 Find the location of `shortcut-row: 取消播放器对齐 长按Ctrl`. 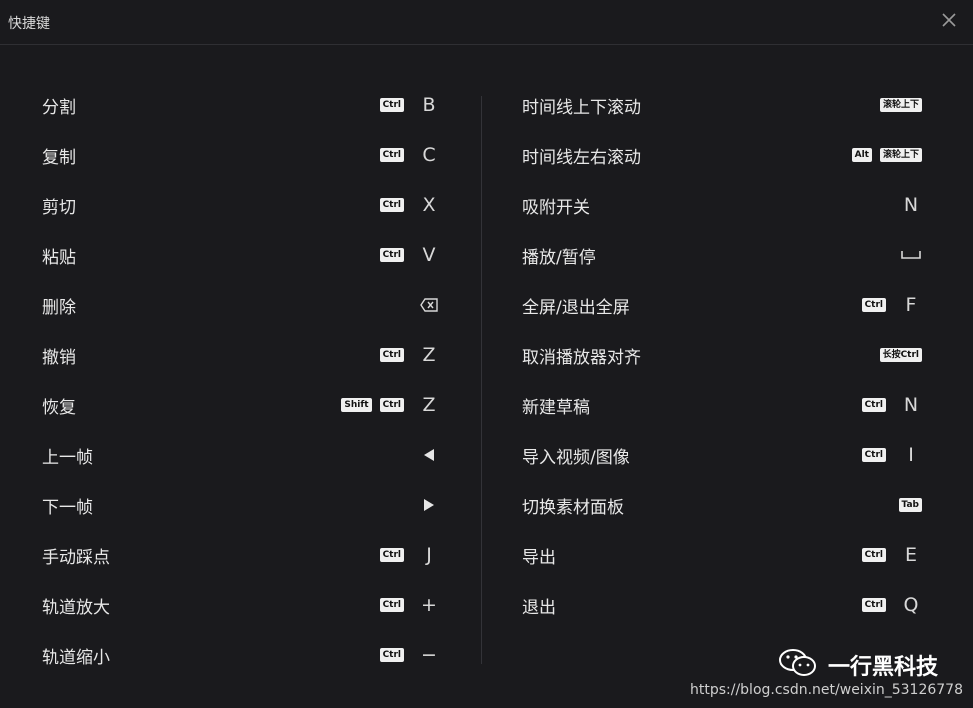

shortcut-row: 取消播放器对齐 长按Ctrl is located at coordinates (722, 355).